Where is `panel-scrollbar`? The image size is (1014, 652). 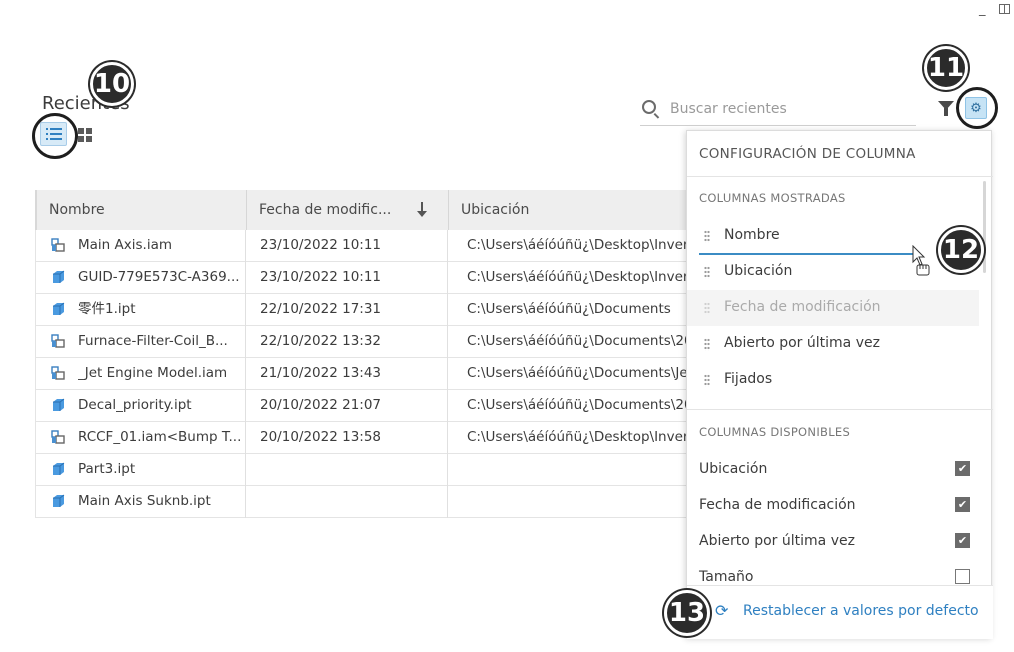 panel-scrollbar is located at coordinates (984, 227).